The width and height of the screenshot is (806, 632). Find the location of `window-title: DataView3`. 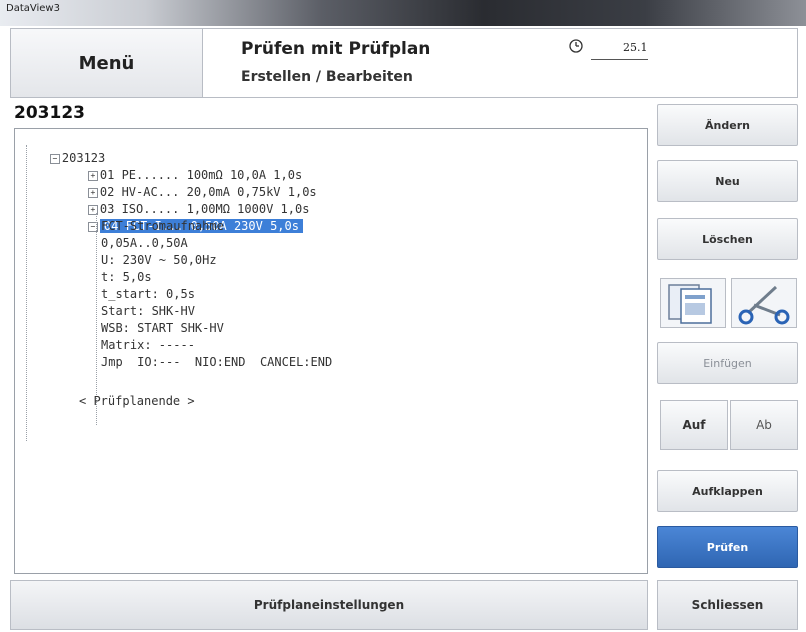

window-title: DataView3 is located at coordinates (33, 8).